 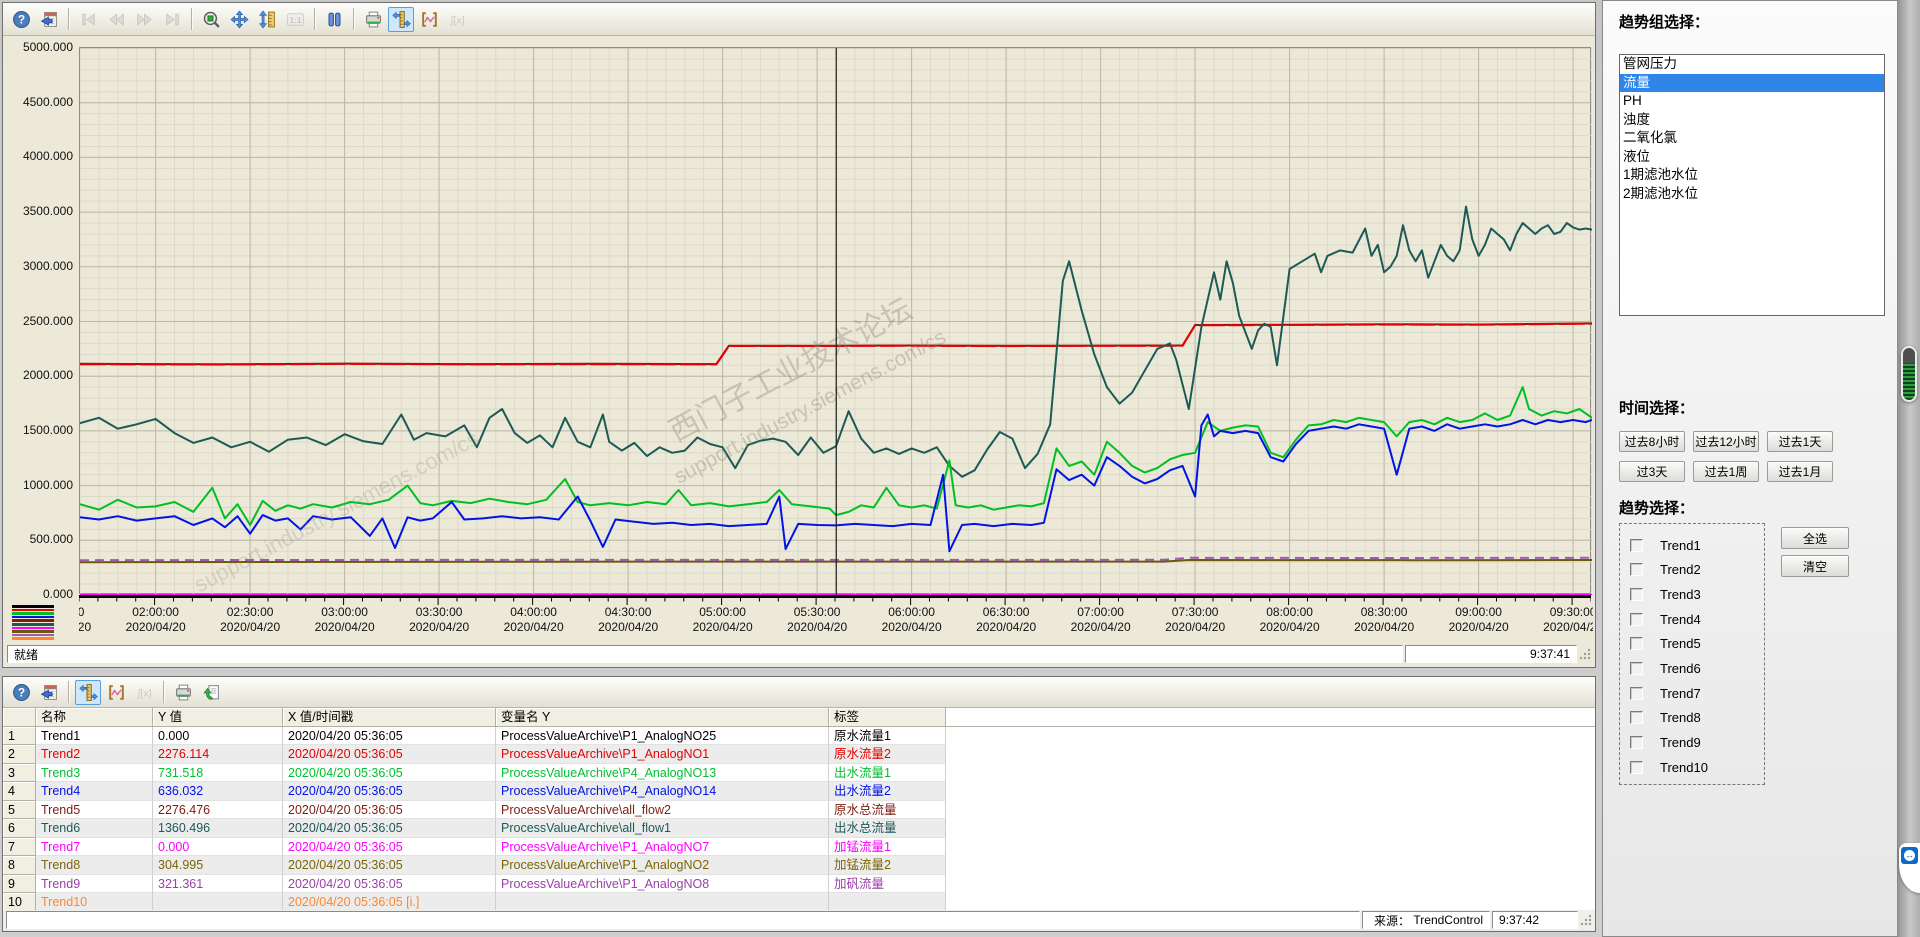 I want to click on table-cell: 304.995, so click(x=218, y=865).